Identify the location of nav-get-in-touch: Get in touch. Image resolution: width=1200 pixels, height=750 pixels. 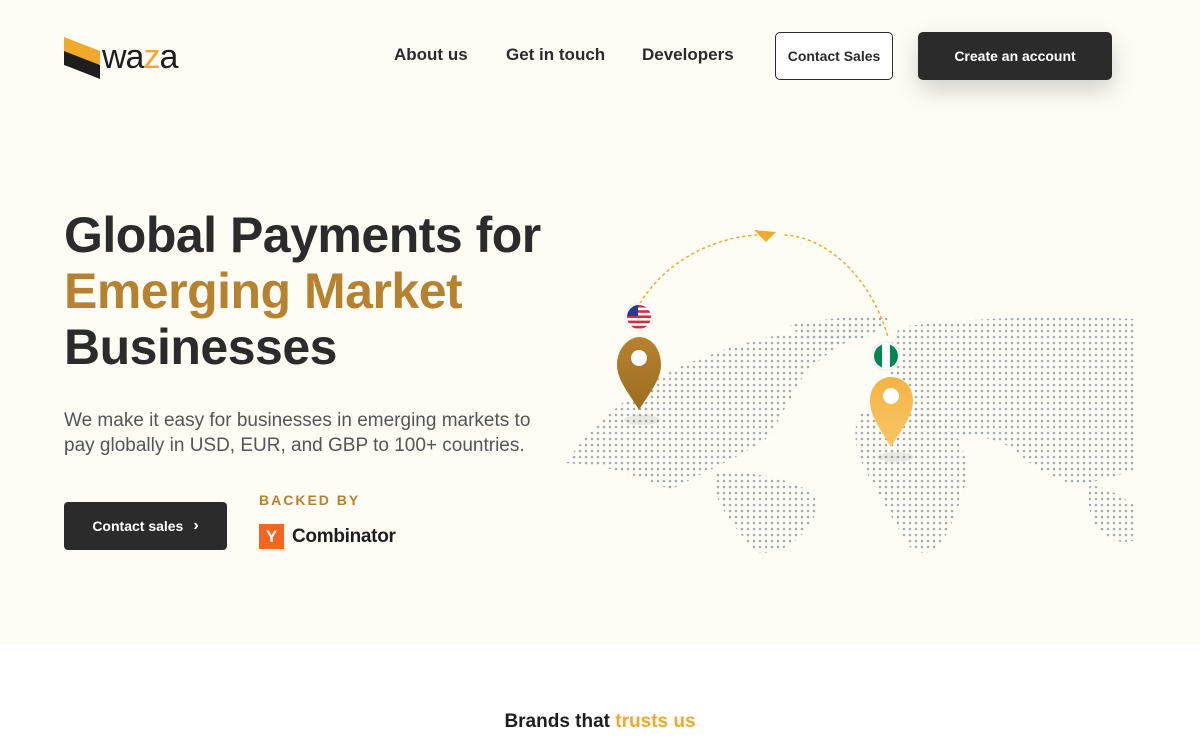
(555, 55).